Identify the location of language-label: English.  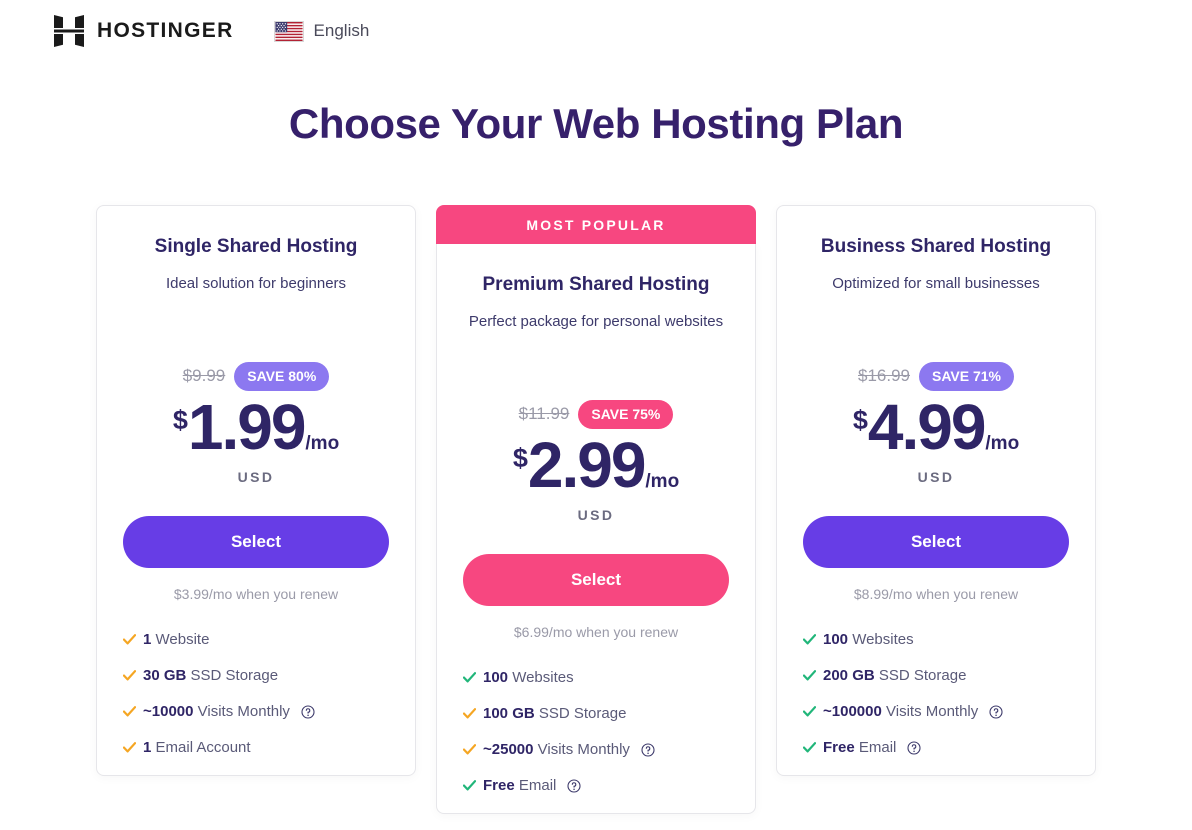
(341, 30).